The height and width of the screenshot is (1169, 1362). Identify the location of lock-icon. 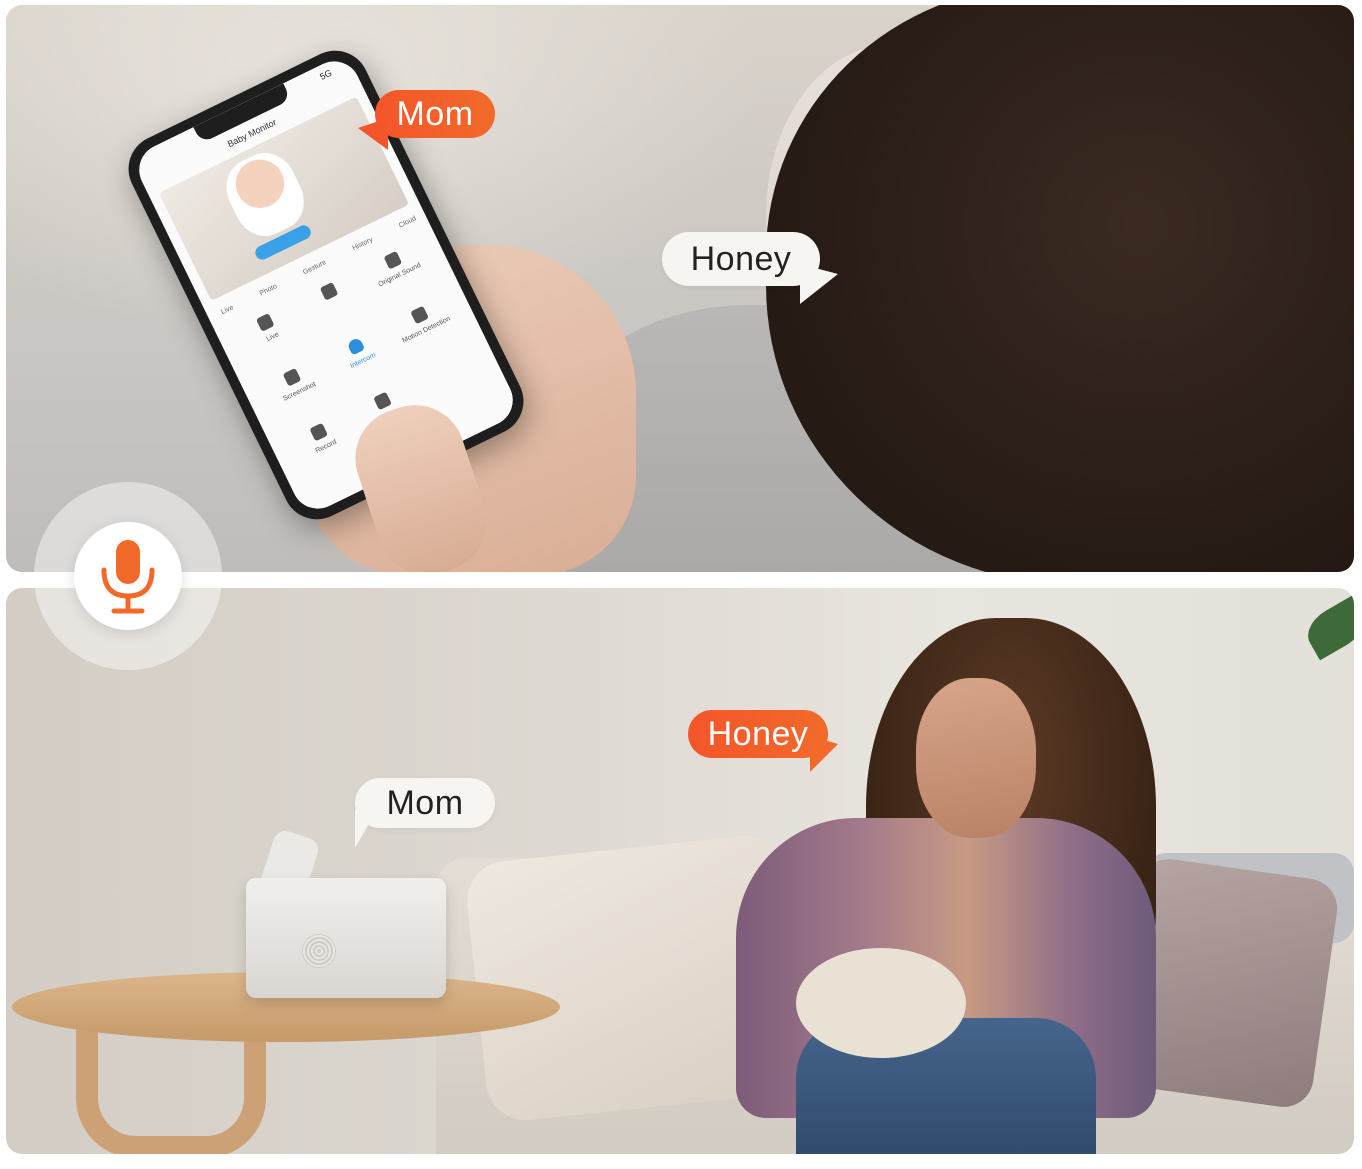
(382, 401).